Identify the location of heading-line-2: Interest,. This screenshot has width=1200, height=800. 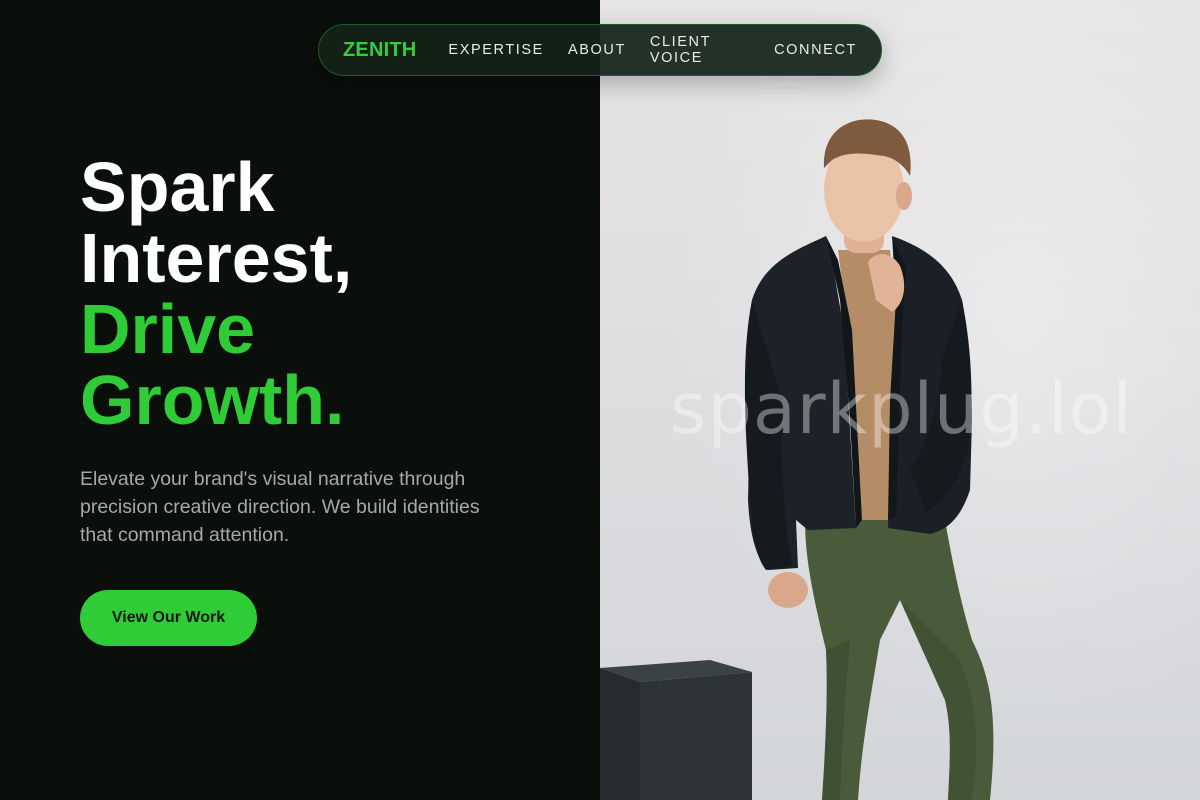
(216, 258).